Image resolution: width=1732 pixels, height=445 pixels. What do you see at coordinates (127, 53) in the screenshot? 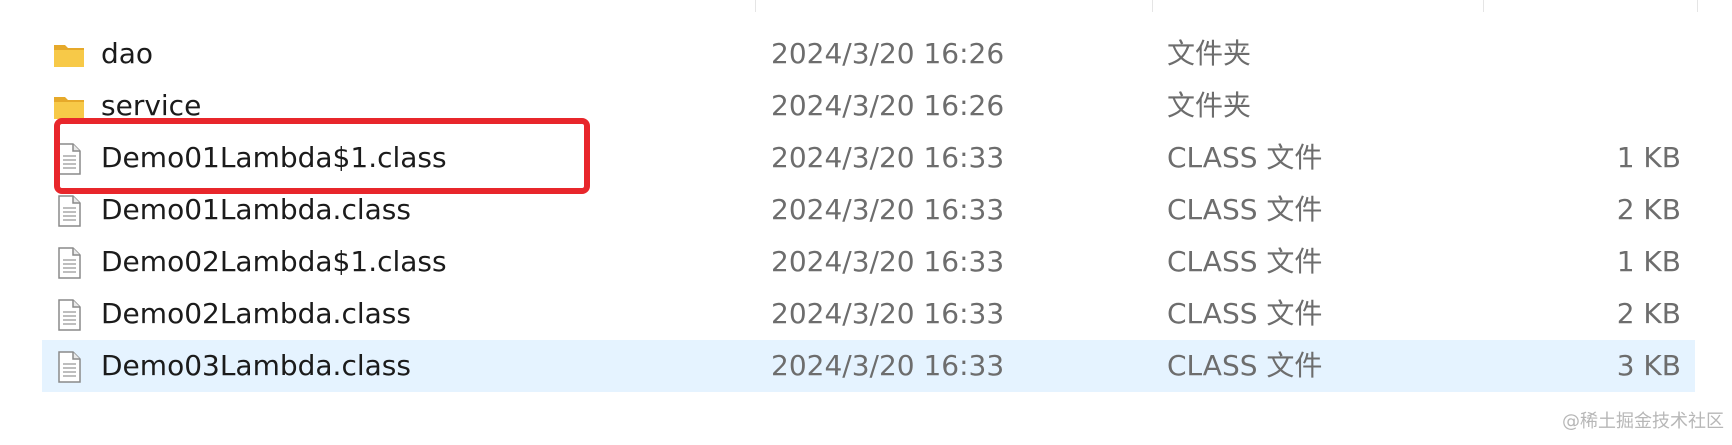
I see `file-name: dao` at bounding box center [127, 53].